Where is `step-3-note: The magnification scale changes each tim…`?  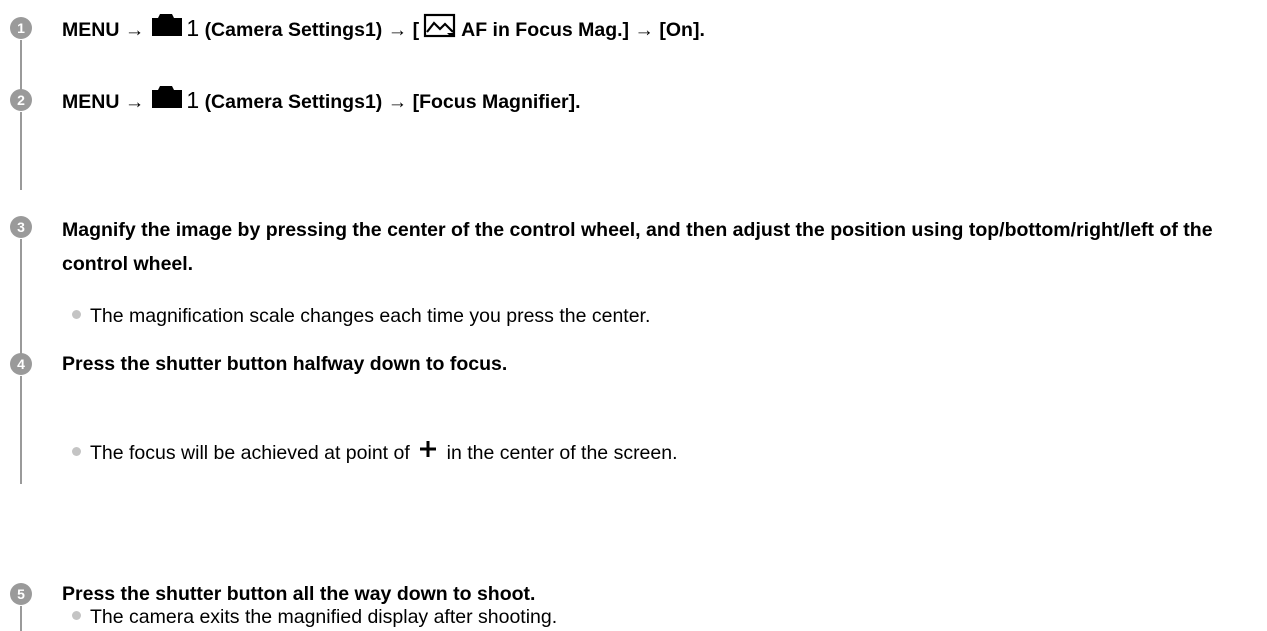 step-3-note: The magnification scale changes each tim… is located at coordinates (361, 316).